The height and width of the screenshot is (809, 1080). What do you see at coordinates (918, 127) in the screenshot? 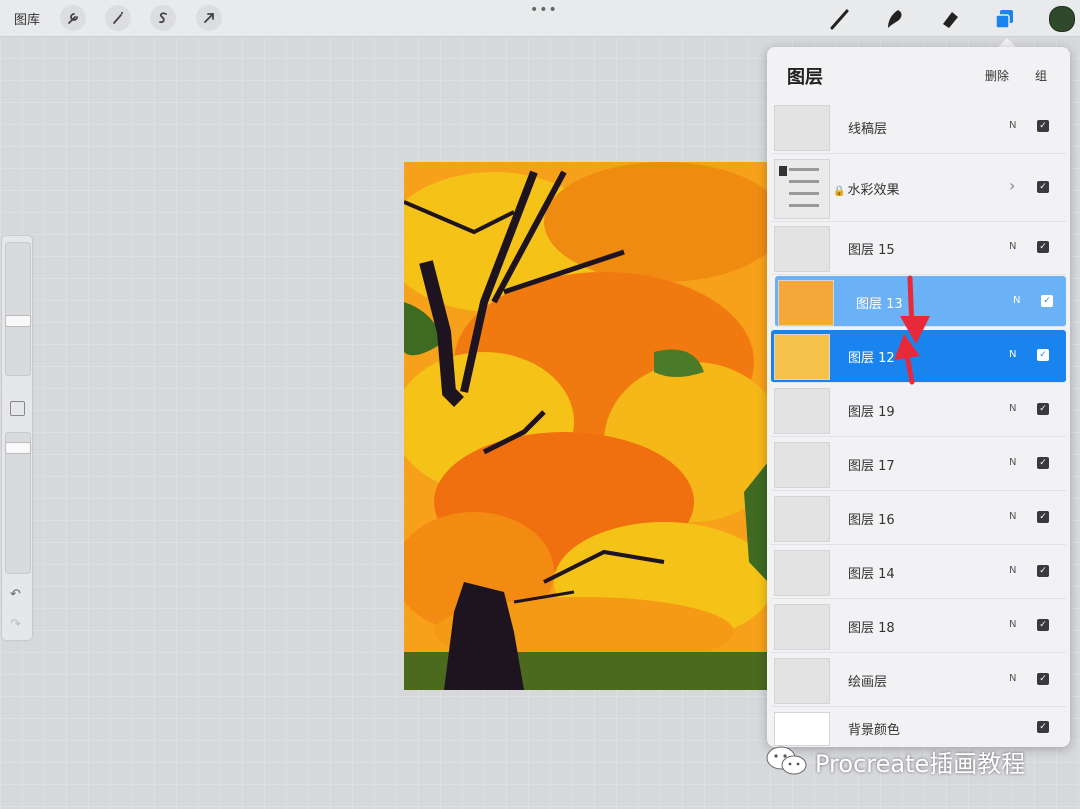
I see `layer-row: 线稿层 N ✓` at bounding box center [918, 127].